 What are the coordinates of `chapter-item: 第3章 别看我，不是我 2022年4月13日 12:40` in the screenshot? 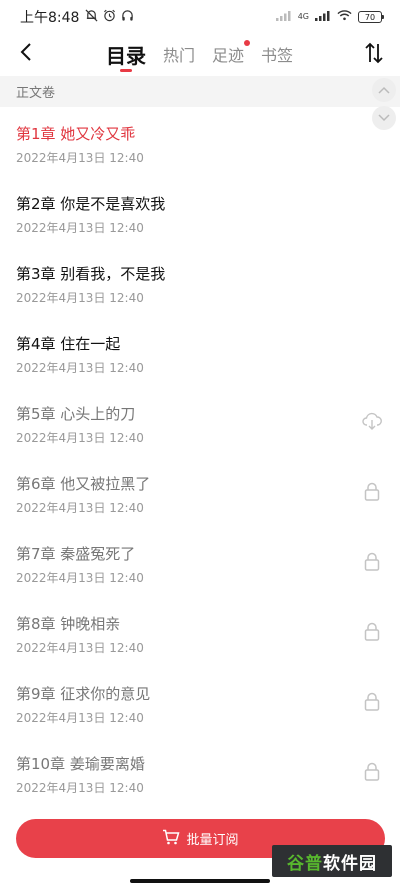 It's located at (200, 282).